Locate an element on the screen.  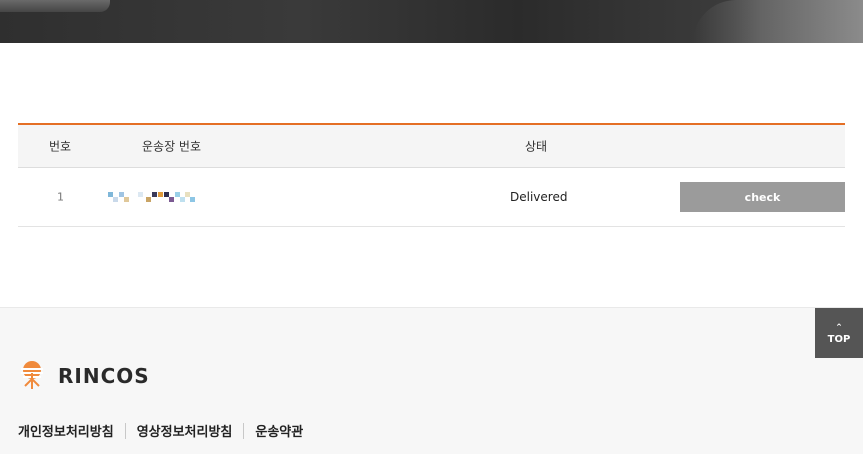
top-label: TOP is located at coordinates (839, 339).